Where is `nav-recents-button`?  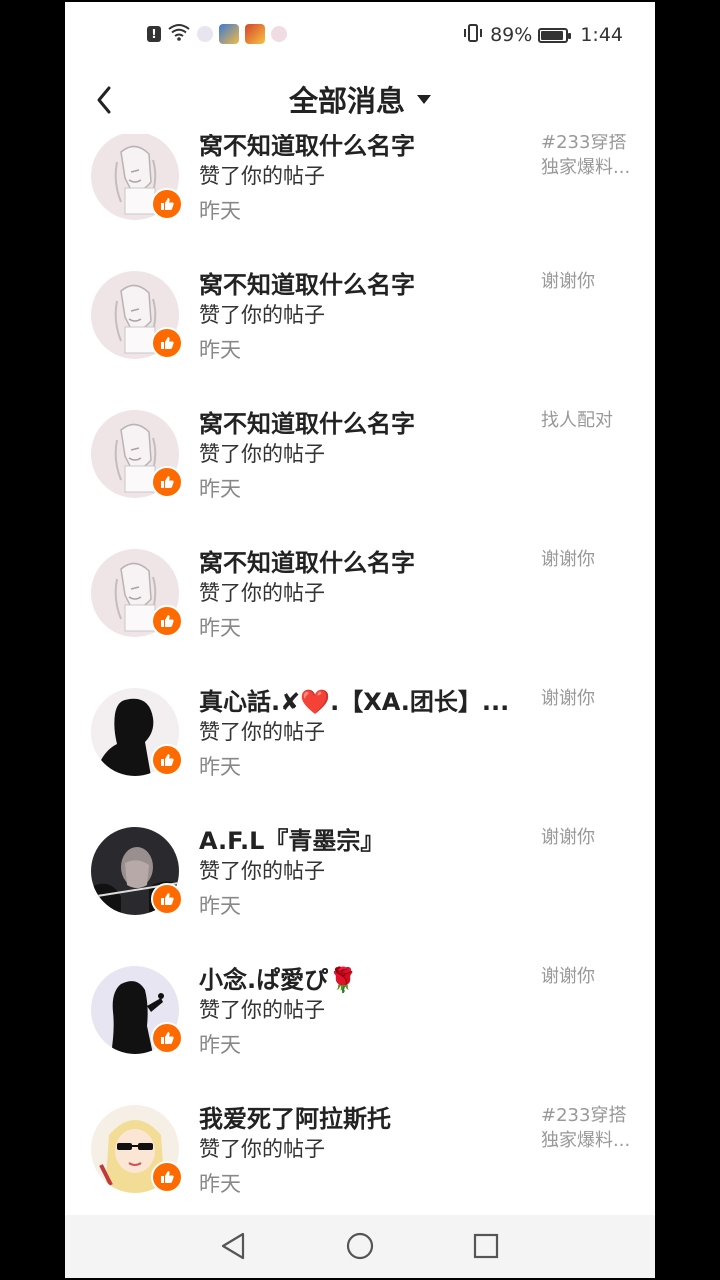 nav-recents-button is located at coordinates (486, 1246).